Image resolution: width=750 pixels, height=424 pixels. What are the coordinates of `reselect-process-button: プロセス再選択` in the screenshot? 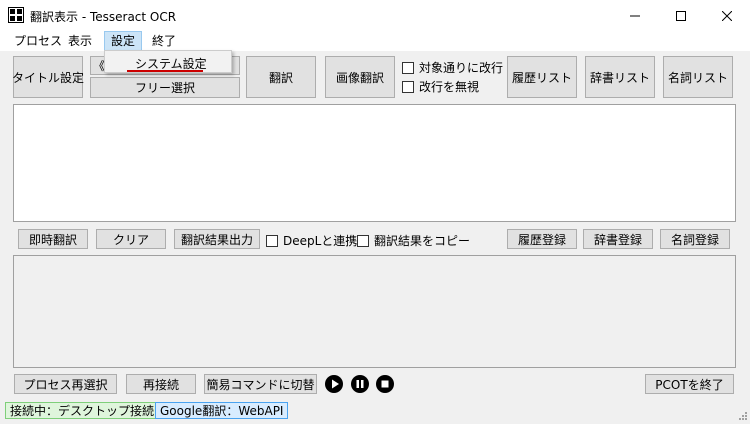 It's located at (65, 384).